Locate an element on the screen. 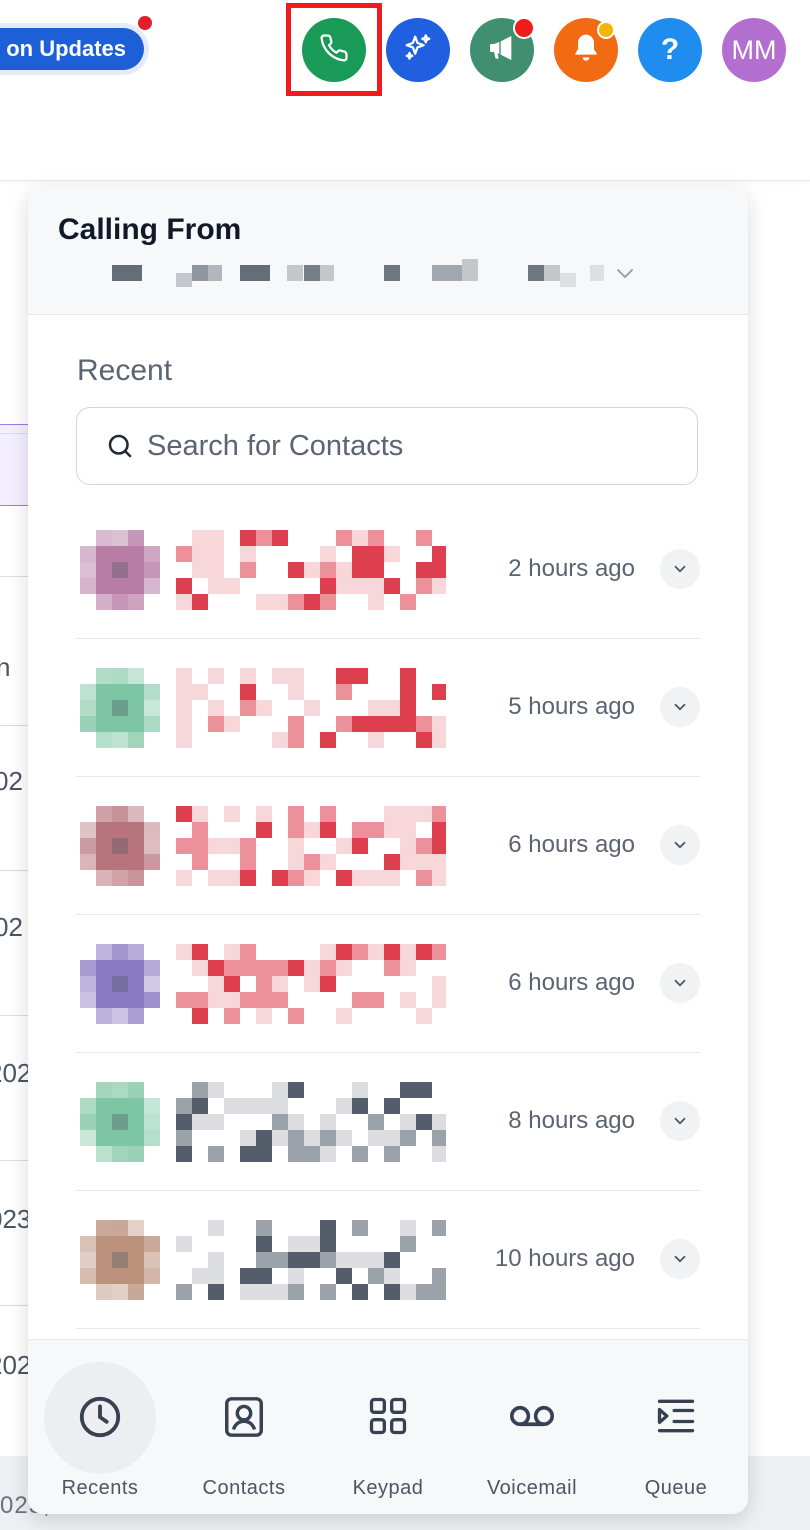 The width and height of the screenshot is (810, 1530). nav-label: Contacts is located at coordinates (244, 1488).